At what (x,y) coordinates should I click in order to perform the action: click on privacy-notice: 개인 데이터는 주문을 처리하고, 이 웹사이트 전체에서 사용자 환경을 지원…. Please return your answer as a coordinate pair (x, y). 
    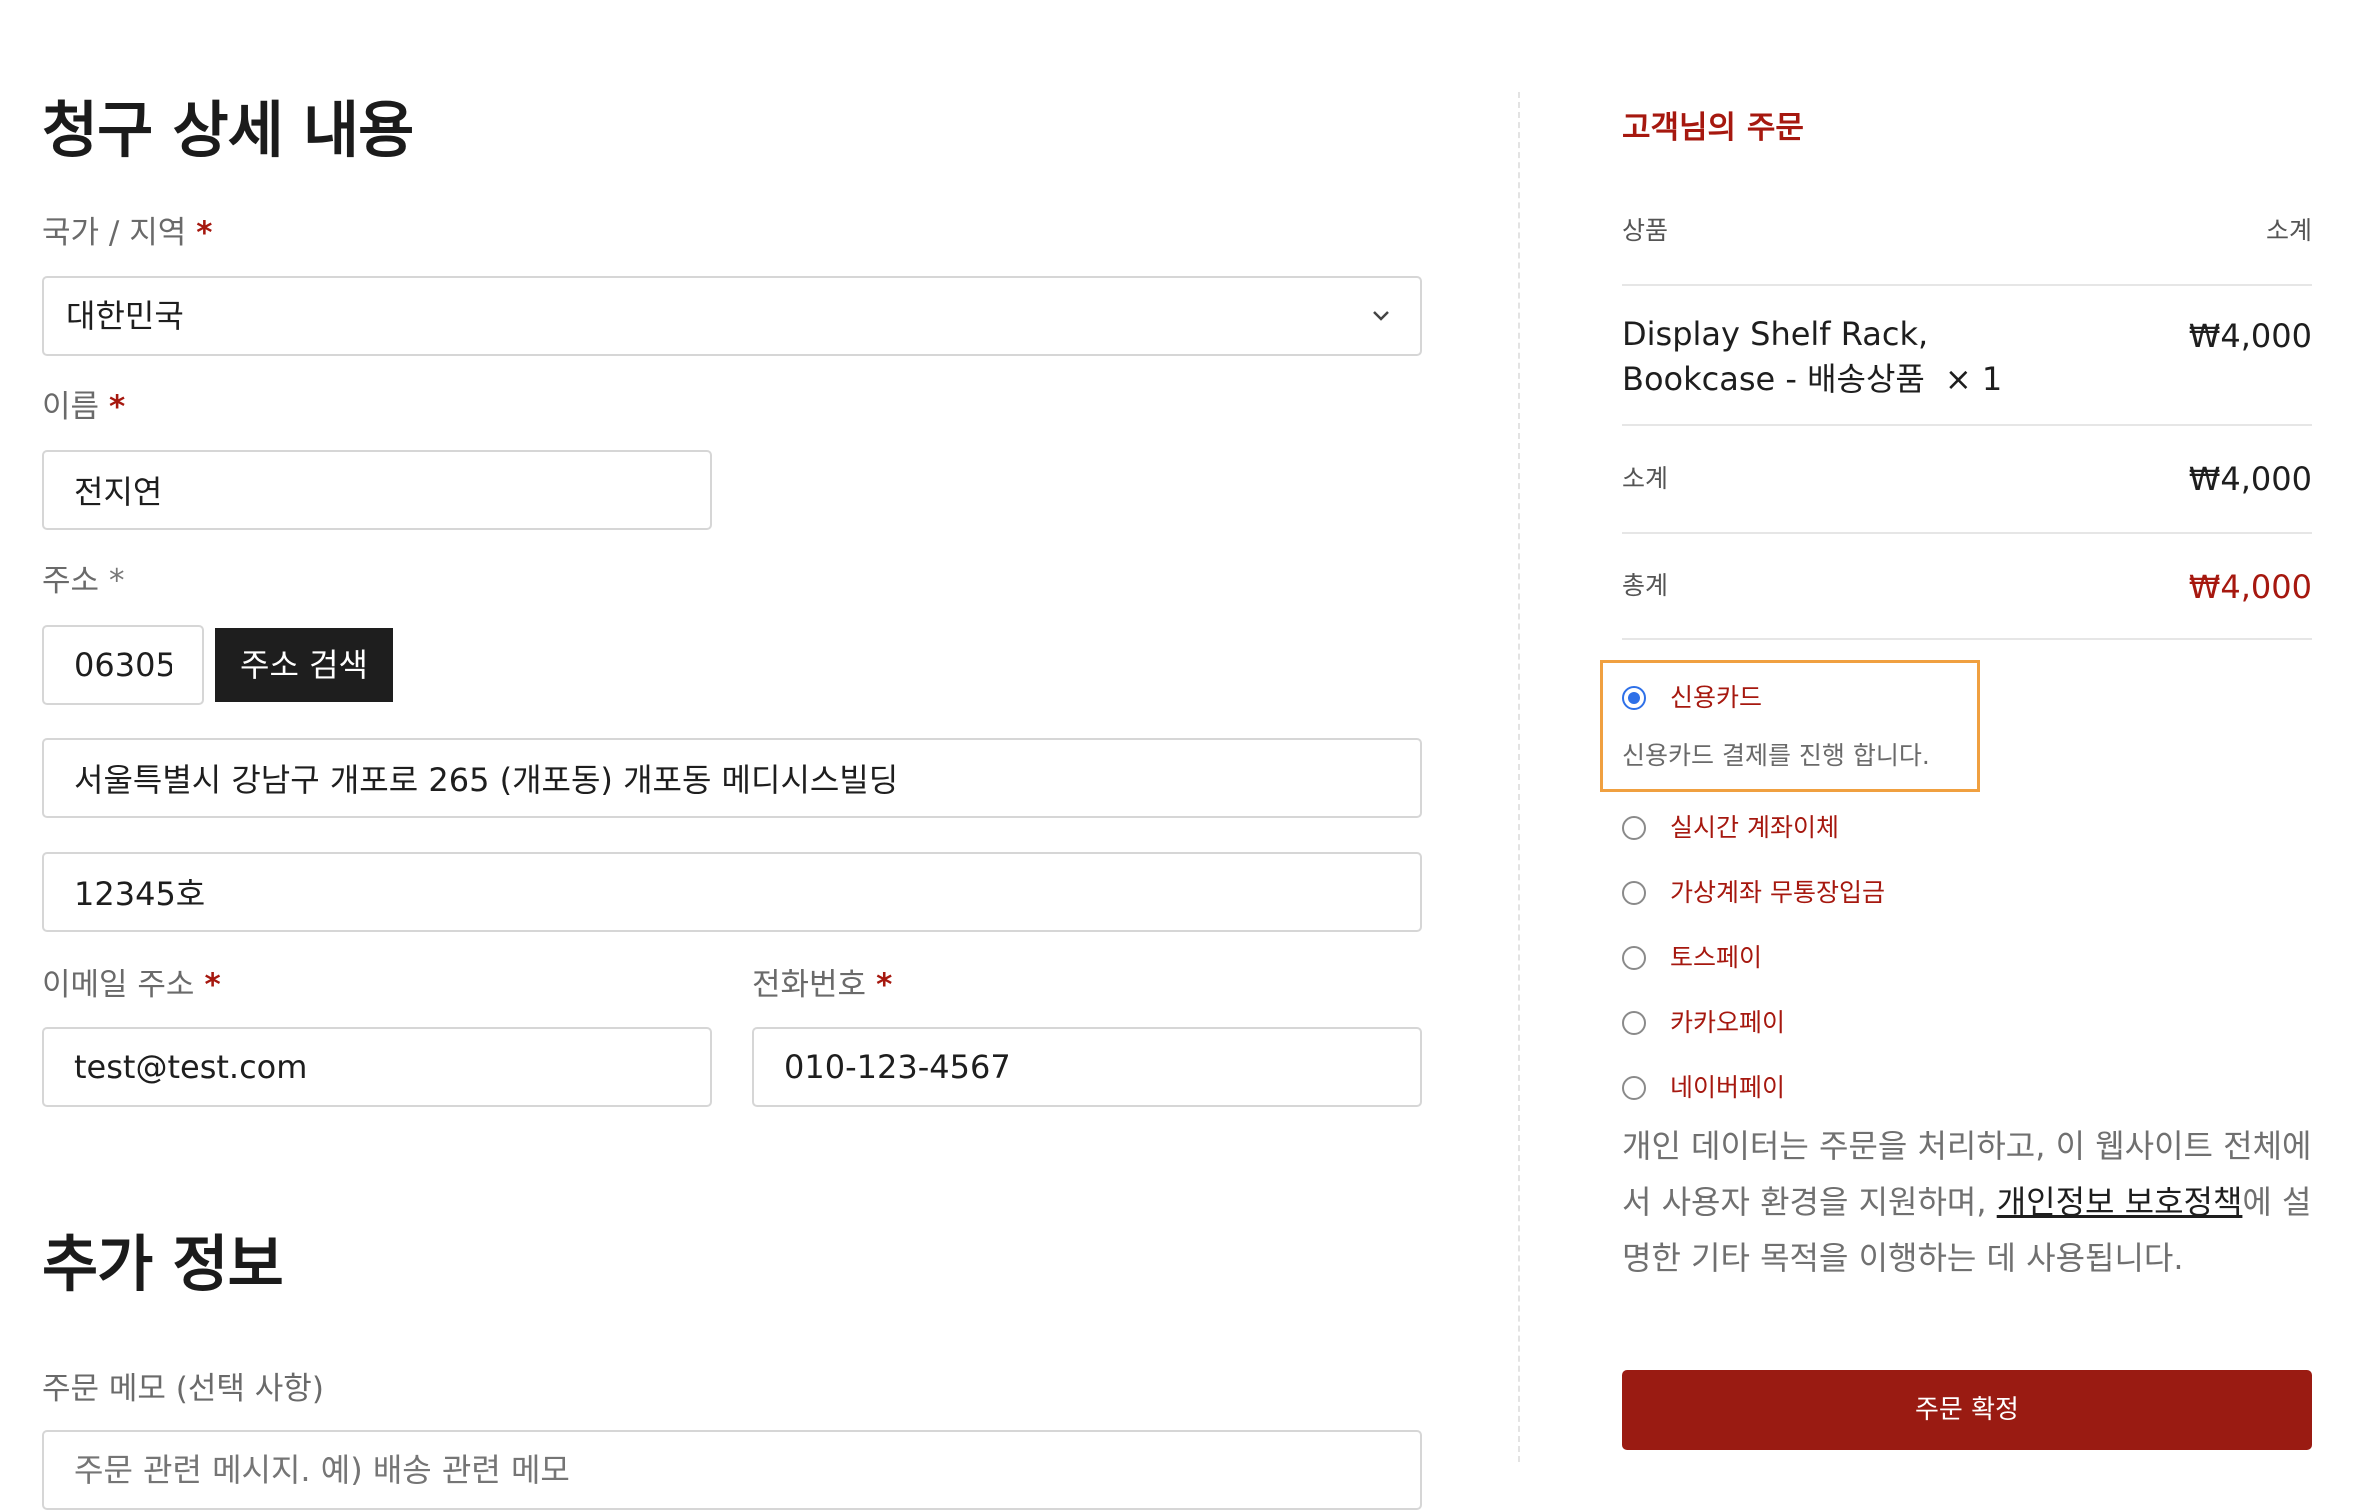
    Looking at the image, I should click on (1972, 1202).